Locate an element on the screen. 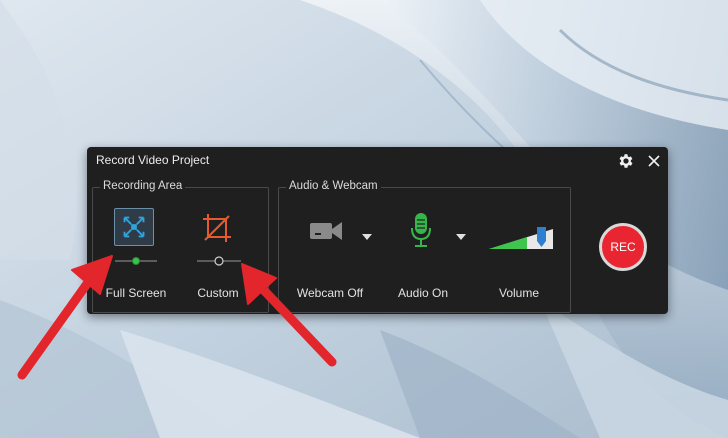  webcam-toggle-button is located at coordinates (326, 231).